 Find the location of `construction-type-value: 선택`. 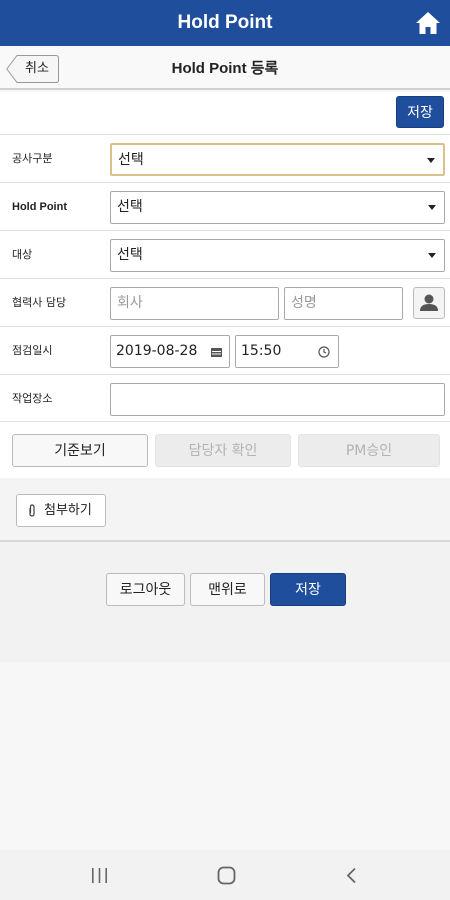

construction-type-value: 선택 is located at coordinates (131, 160).